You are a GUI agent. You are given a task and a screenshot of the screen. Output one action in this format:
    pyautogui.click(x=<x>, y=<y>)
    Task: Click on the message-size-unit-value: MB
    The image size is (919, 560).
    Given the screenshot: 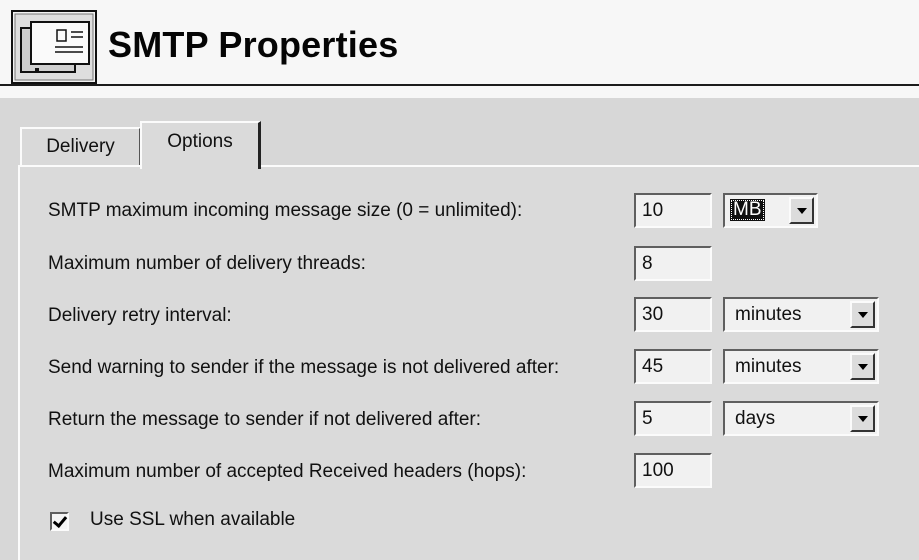 What is the action you would take?
    pyautogui.click(x=747, y=210)
    